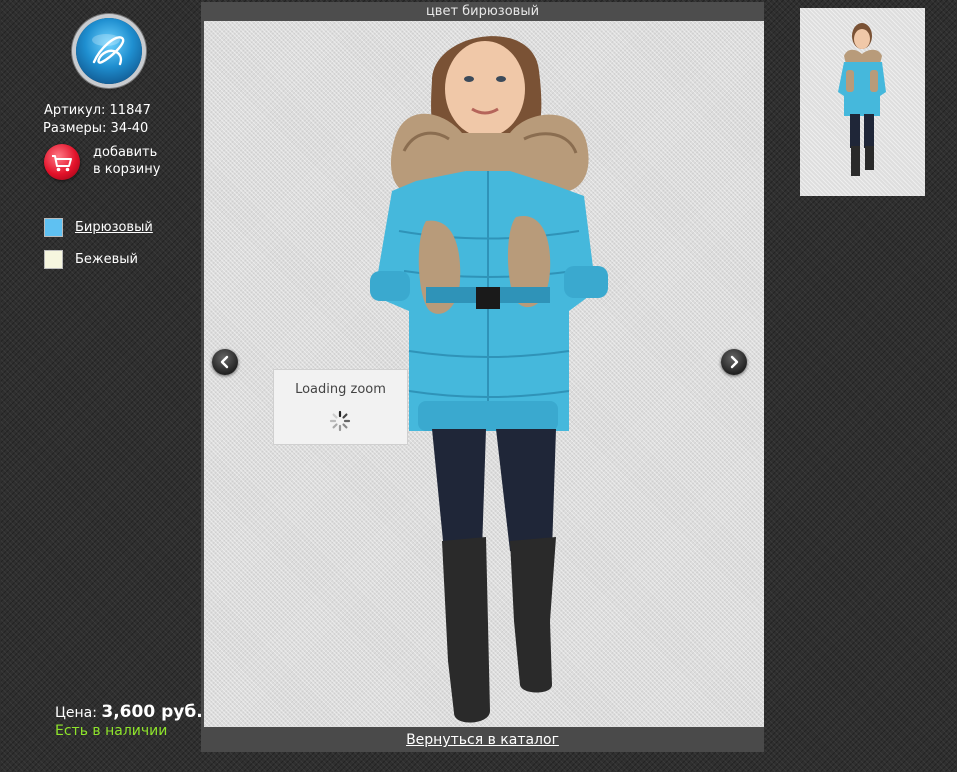  I want to click on product-thumbnail, so click(862, 102).